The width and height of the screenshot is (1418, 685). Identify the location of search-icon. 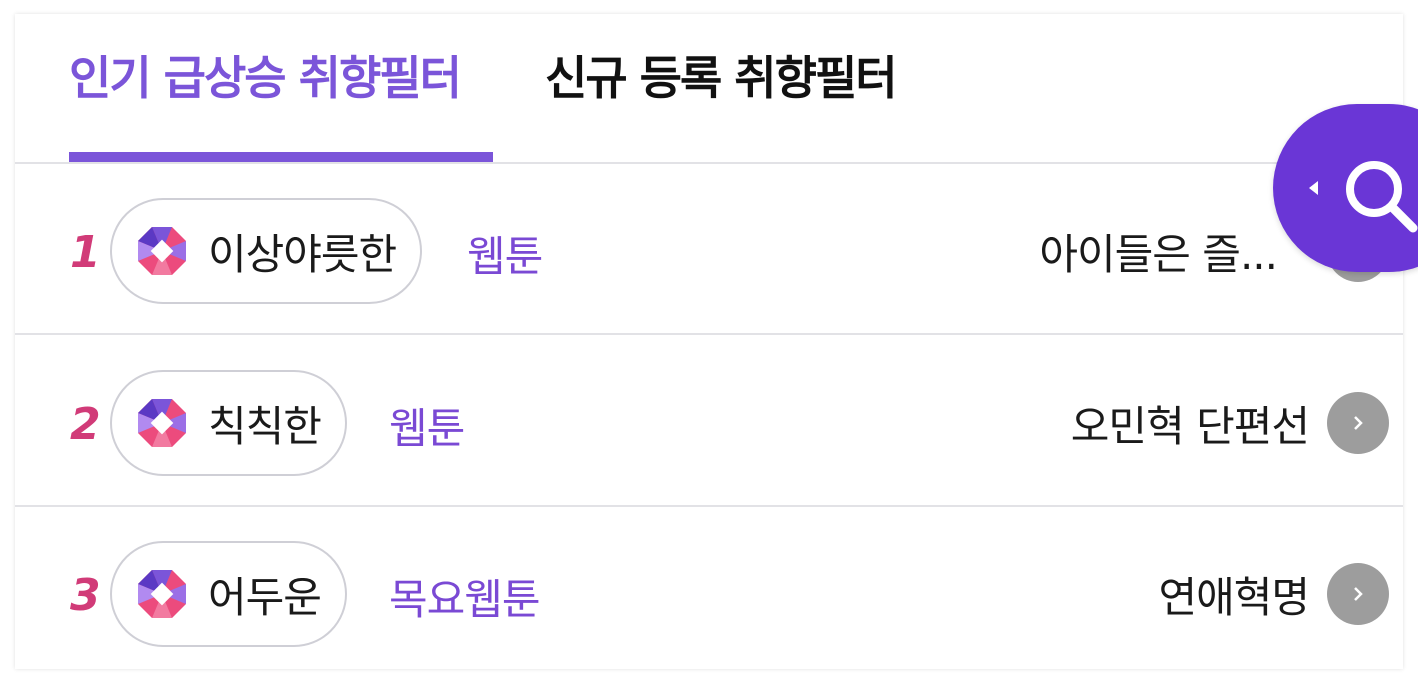
(1382, 197).